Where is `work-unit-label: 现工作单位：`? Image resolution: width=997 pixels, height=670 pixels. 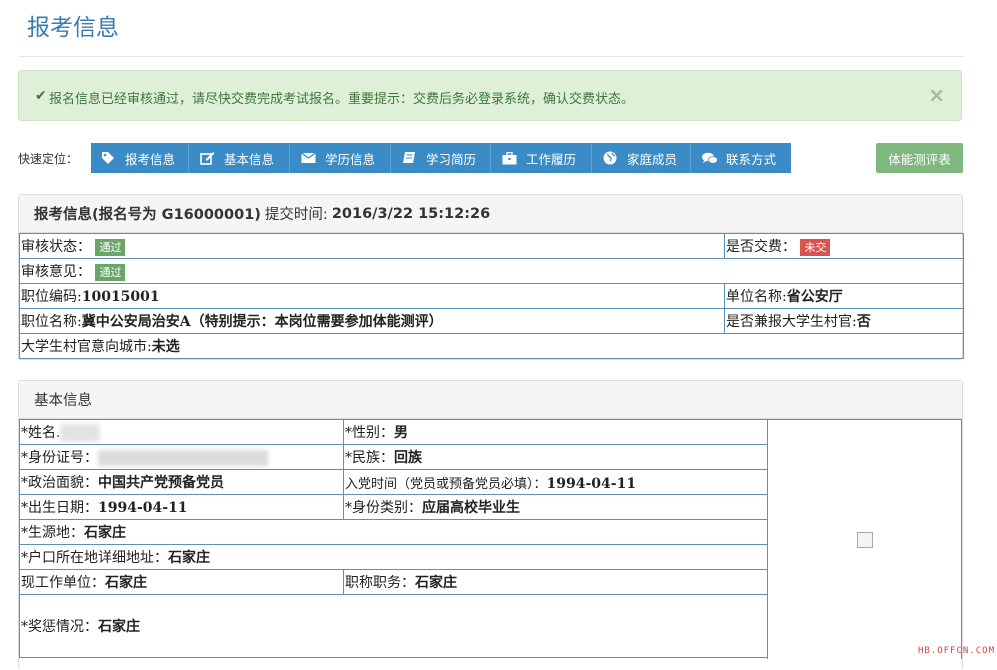
work-unit-label: 现工作单位： is located at coordinates (63, 583).